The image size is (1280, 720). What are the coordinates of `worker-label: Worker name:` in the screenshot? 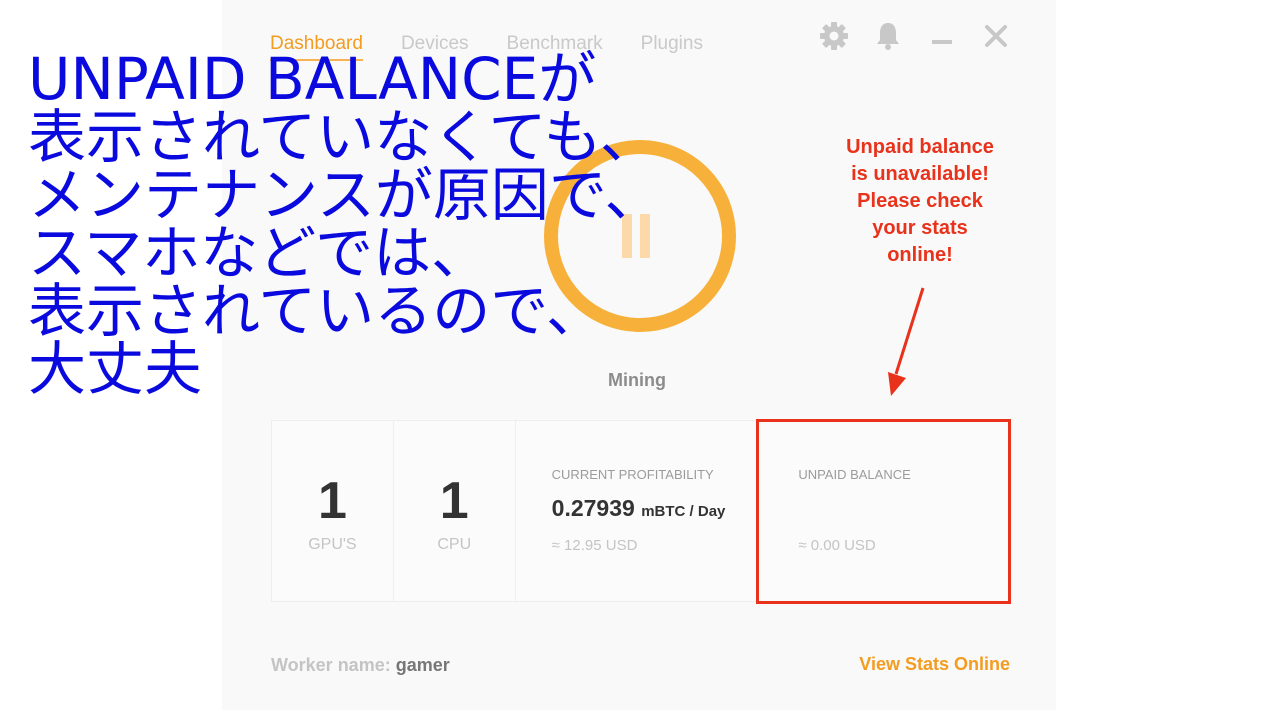 It's located at (331, 665).